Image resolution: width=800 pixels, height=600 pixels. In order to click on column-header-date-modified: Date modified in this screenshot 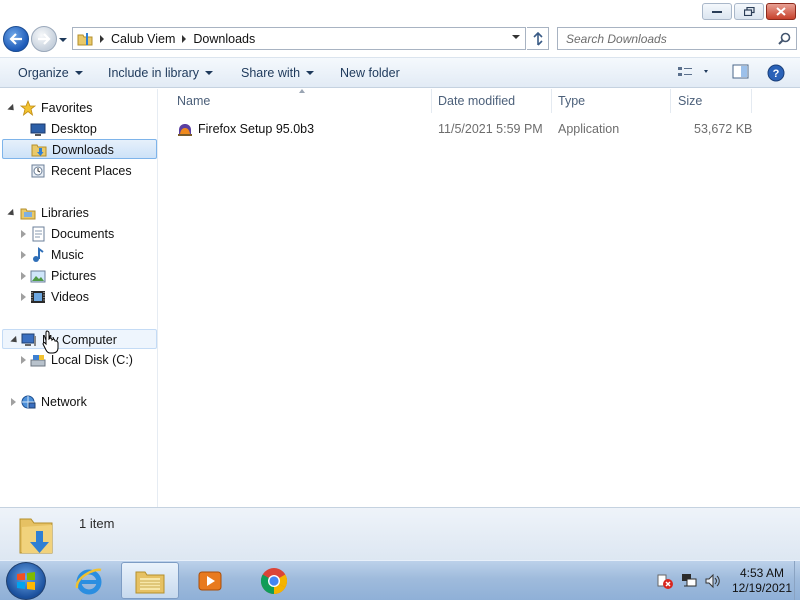, I will do `click(491, 101)`.